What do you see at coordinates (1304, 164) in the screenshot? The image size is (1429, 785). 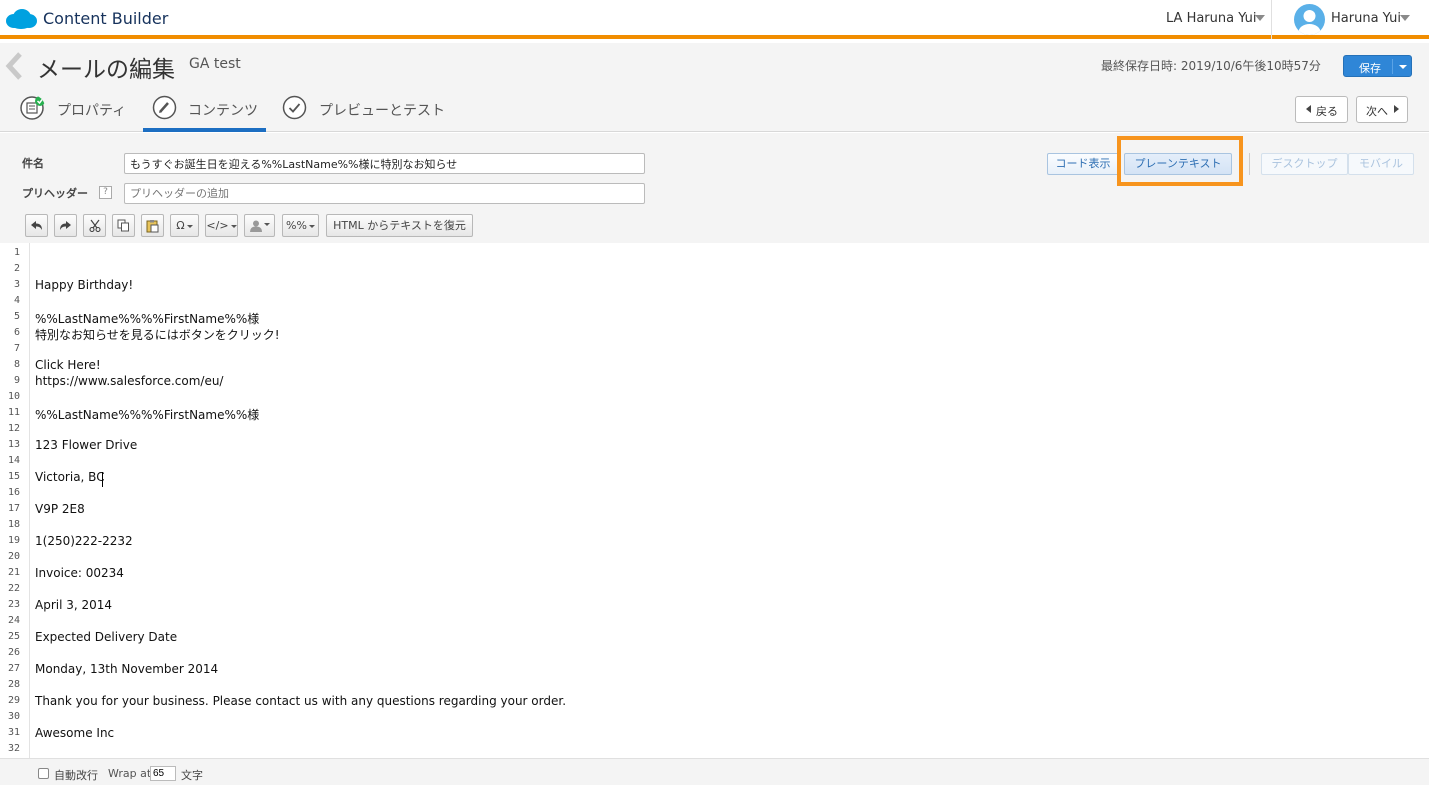 I see `desktop-view-button: デスクトップ` at bounding box center [1304, 164].